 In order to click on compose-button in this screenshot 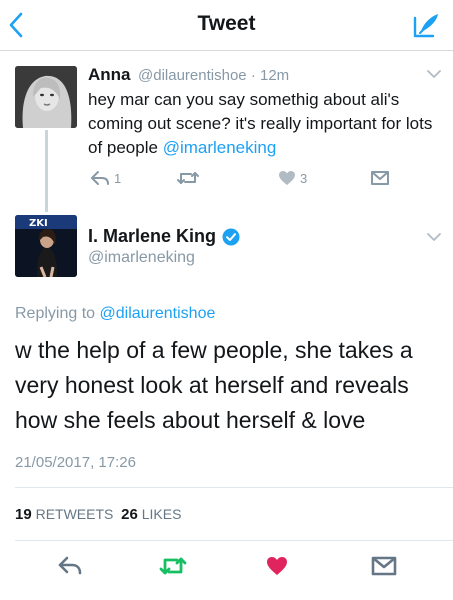, I will do `click(426, 25)`.